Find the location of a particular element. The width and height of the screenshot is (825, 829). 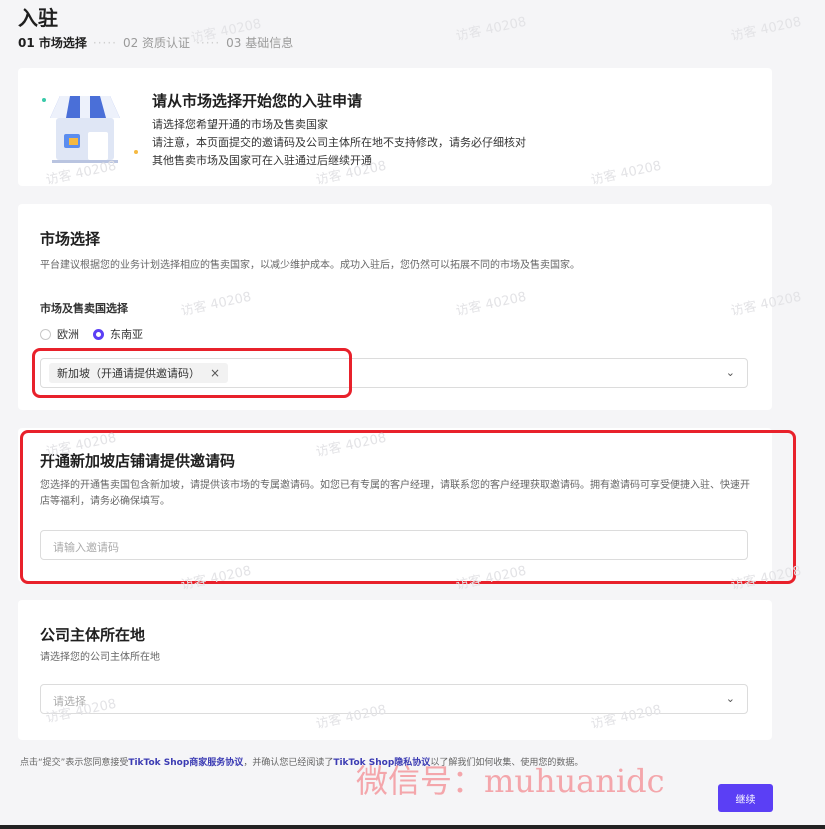

merchant-agreement-link: TikTok Shop商家服务协议 is located at coordinates (185, 763).